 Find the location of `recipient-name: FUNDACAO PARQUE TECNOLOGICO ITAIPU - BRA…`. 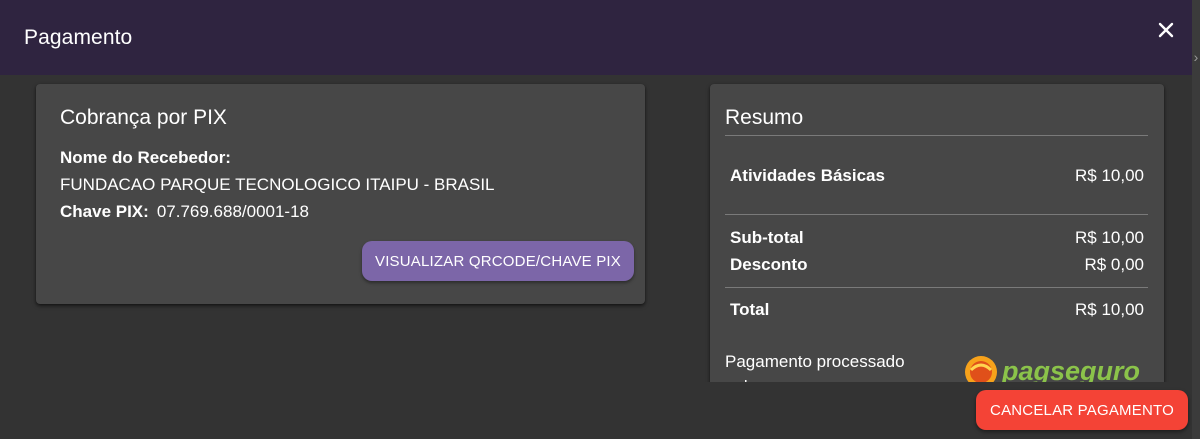

recipient-name: FUNDACAO PARQUE TECNOLOGICO ITAIPU - BRA… is located at coordinates (277, 184).